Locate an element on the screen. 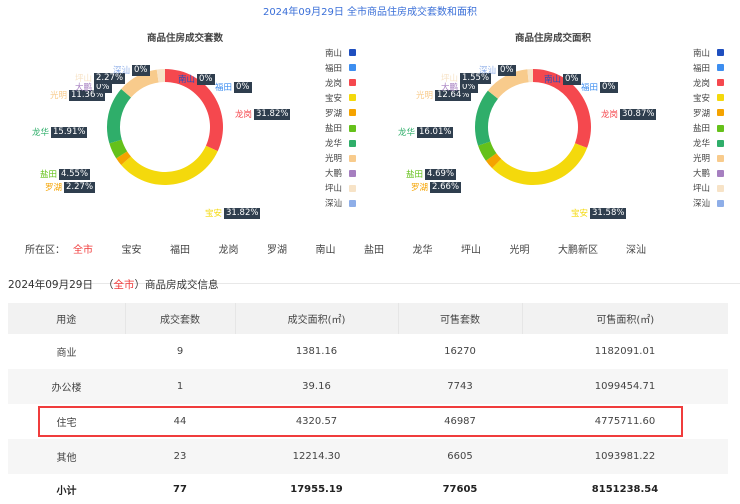  legend-label: 福田 is located at coordinates (334, 68).